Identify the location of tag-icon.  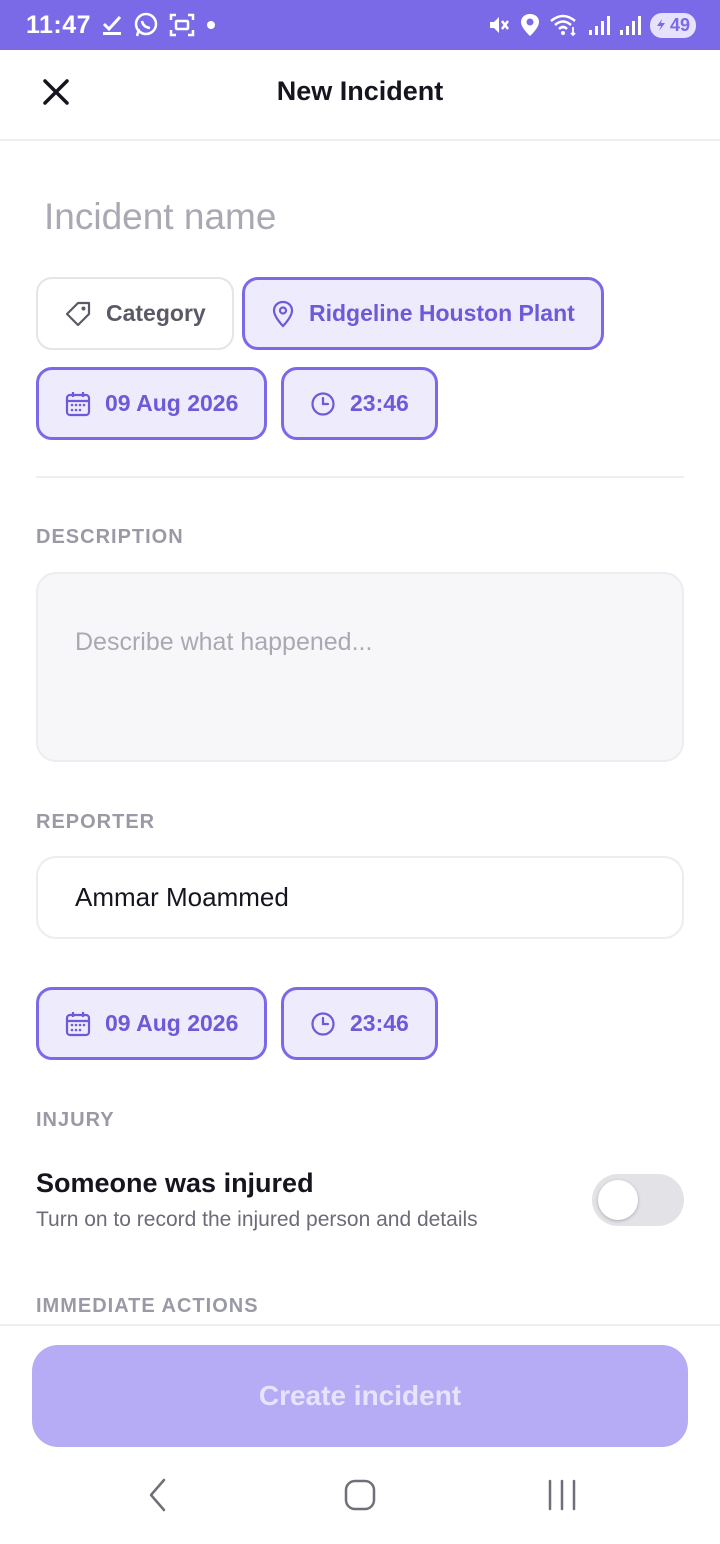
(78, 313).